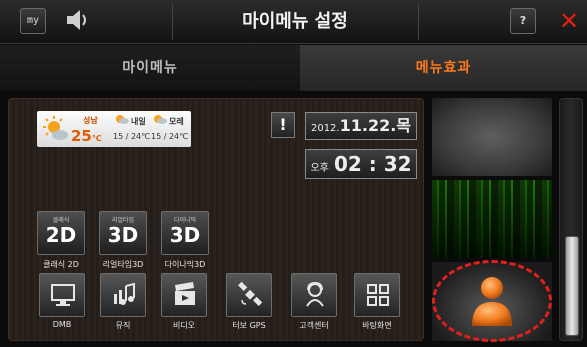 Image resolution: width=587 pixels, height=347 pixels. Describe the element at coordinates (150, 68) in the screenshot. I see `tab-my-menu: 마이메뉴` at that location.